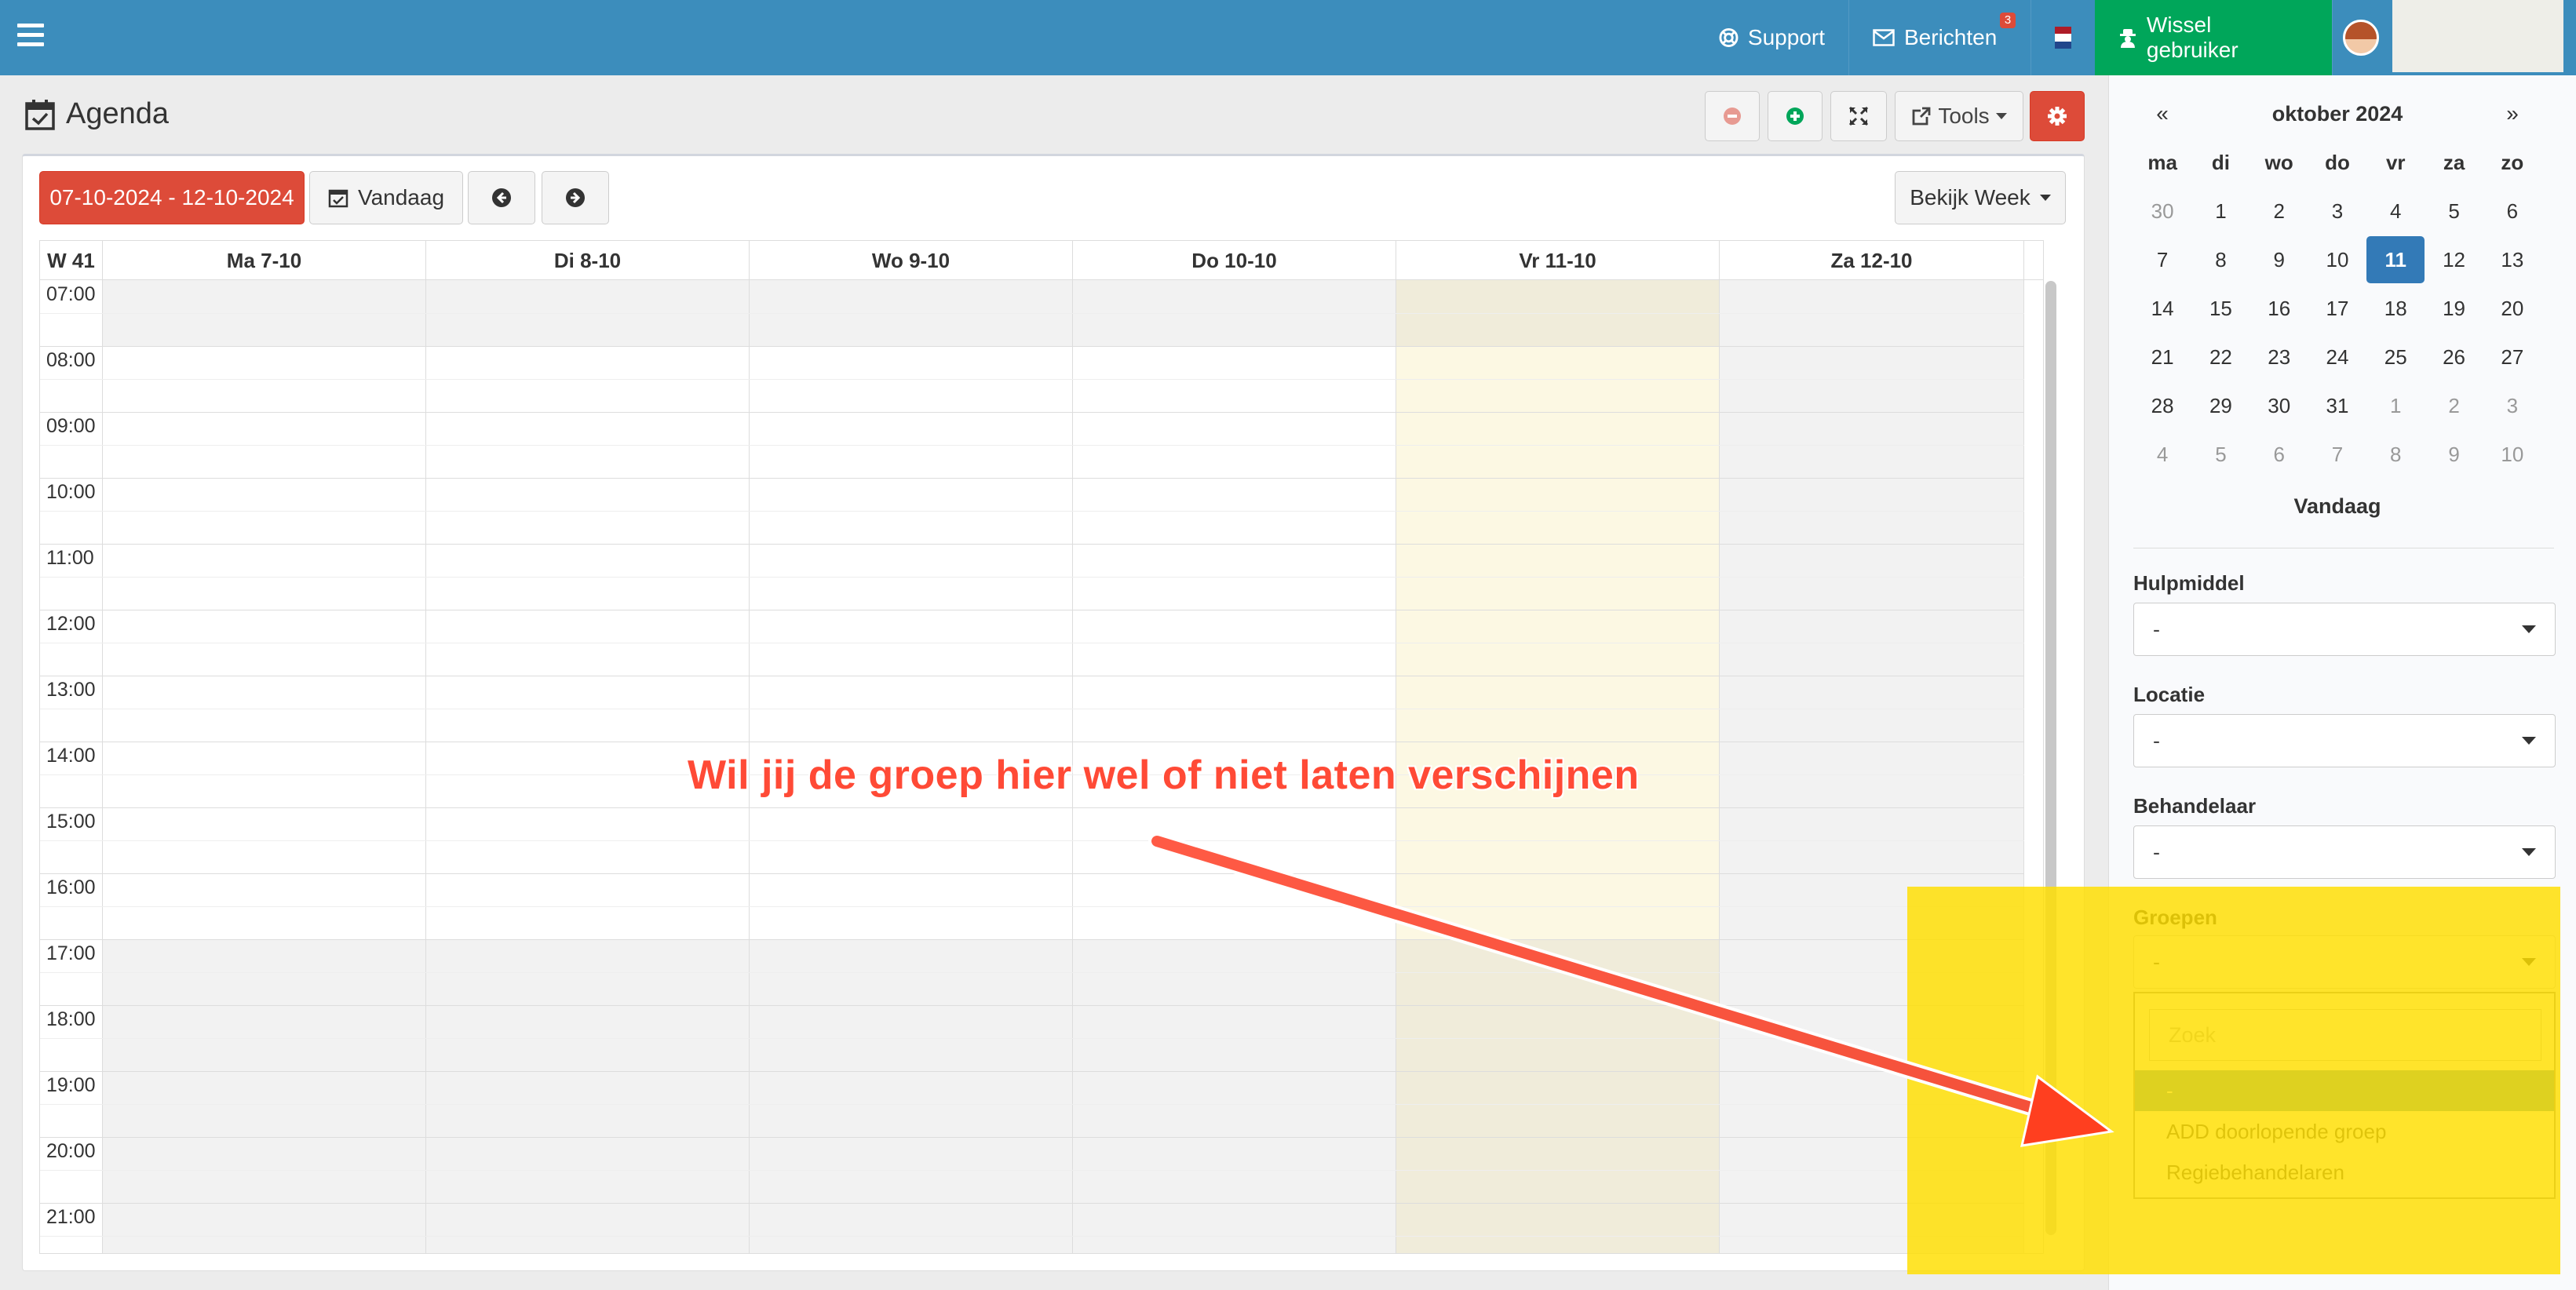  I want to click on day-cell: 19, so click(2454, 308).